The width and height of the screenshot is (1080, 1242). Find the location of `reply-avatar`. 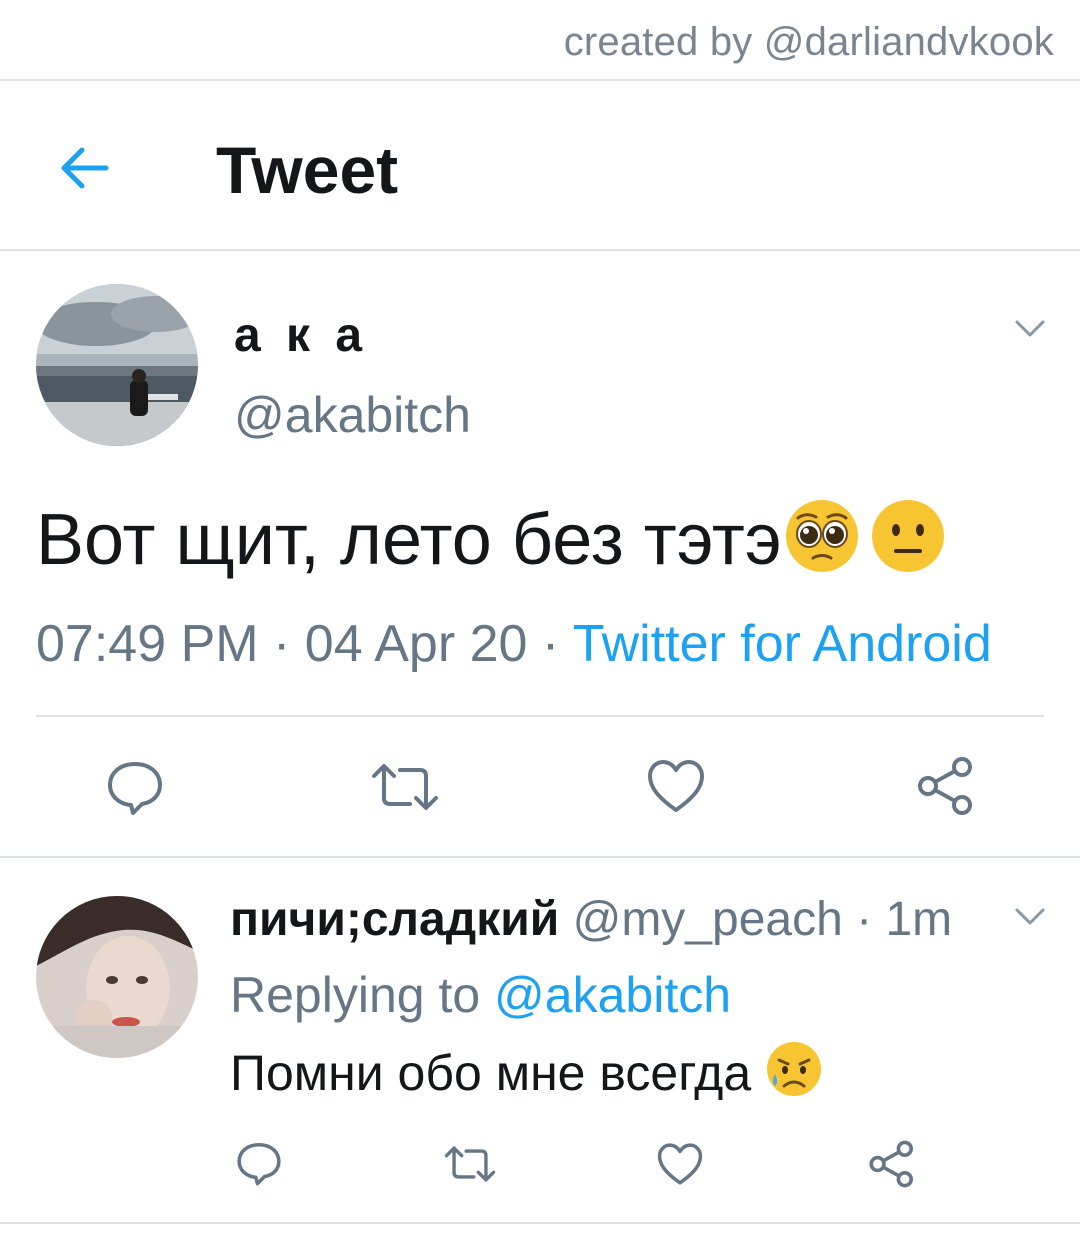

reply-avatar is located at coordinates (117, 977).